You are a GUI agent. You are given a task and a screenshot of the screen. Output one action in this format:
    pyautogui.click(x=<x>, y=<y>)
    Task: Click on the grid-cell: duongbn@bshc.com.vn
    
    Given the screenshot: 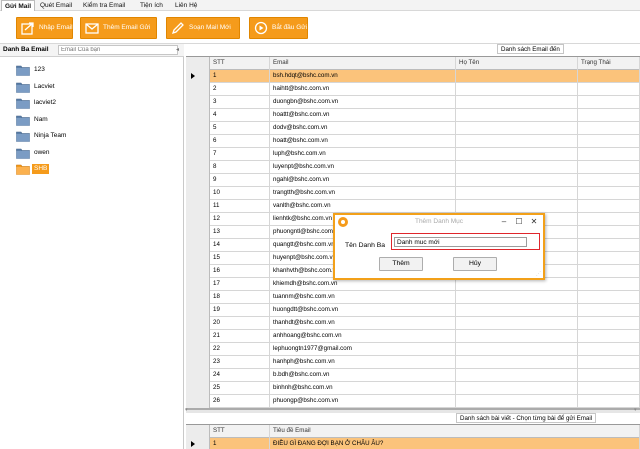 What is the action you would take?
    pyautogui.click(x=363, y=102)
    